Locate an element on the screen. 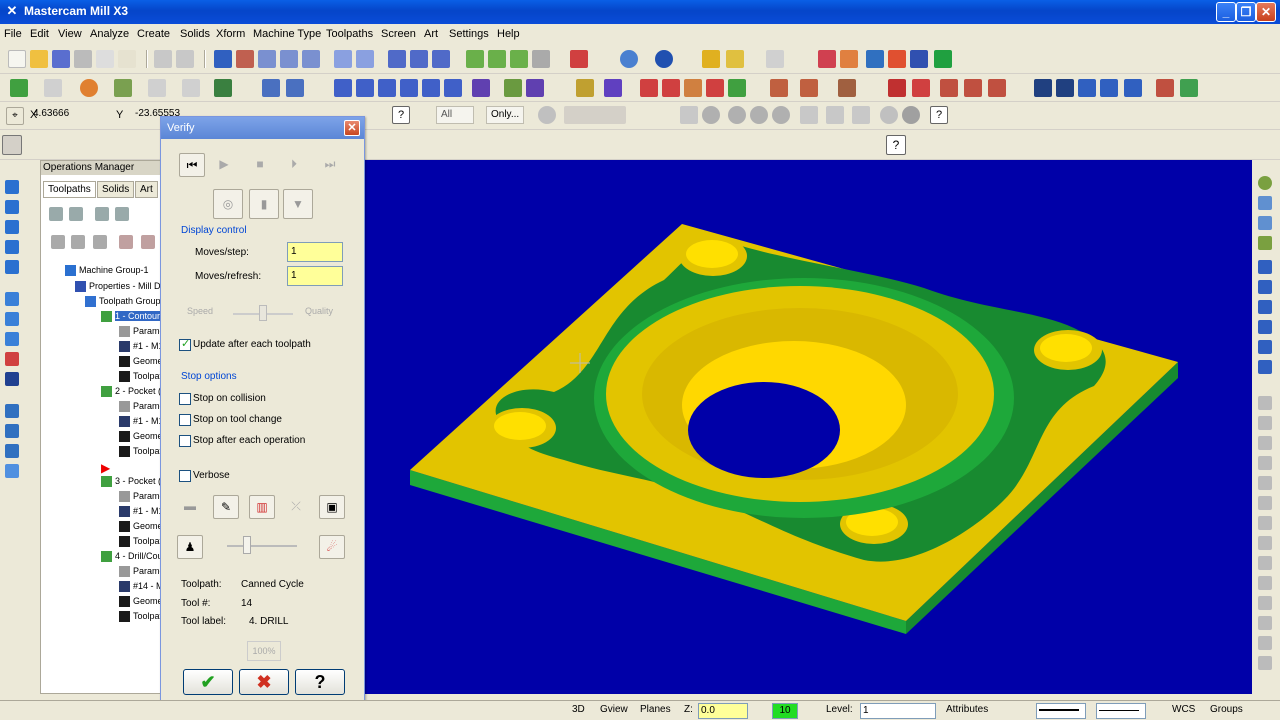 Image resolution: width=1280 pixels, height=720 pixels. boolean-icon is located at coordinates (12, 411).